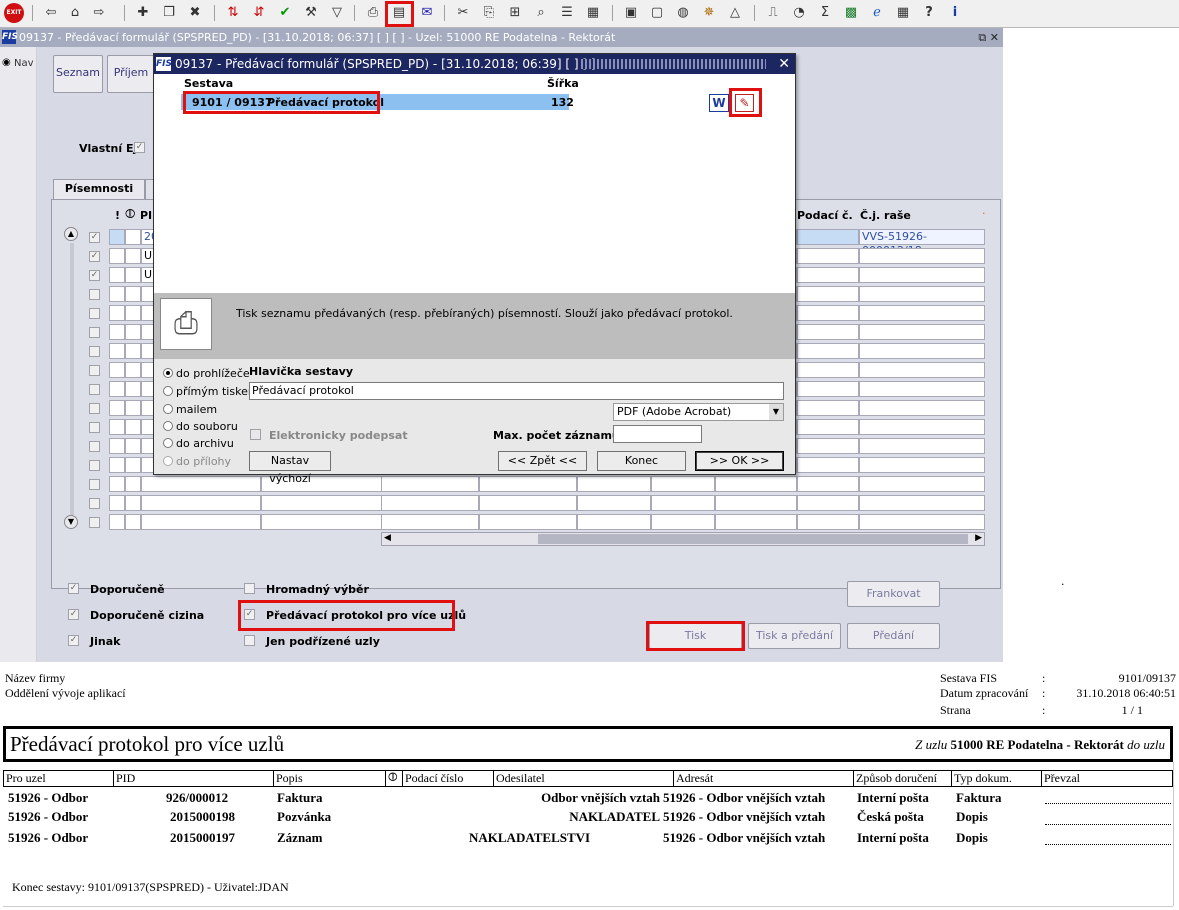 The width and height of the screenshot is (1179, 910). I want to click on chevron-down-icon: ▼, so click(776, 412).